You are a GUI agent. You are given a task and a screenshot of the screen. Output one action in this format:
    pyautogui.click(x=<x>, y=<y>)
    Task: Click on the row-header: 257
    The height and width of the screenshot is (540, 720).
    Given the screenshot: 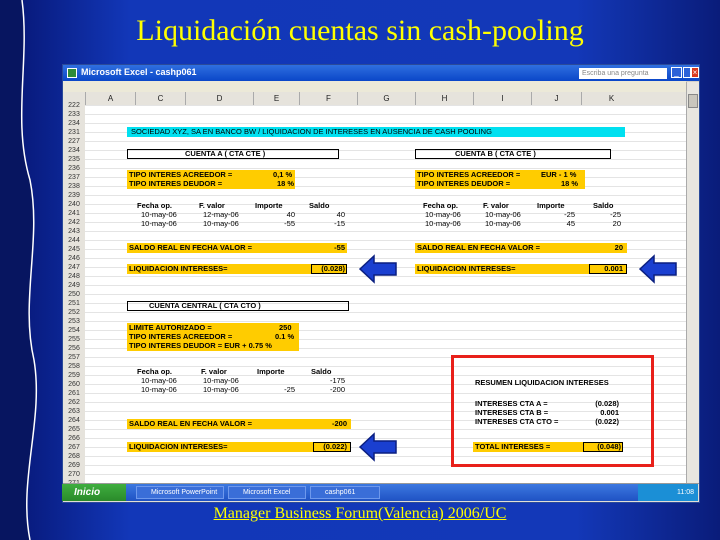 What is the action you would take?
    pyautogui.click(x=74, y=357)
    